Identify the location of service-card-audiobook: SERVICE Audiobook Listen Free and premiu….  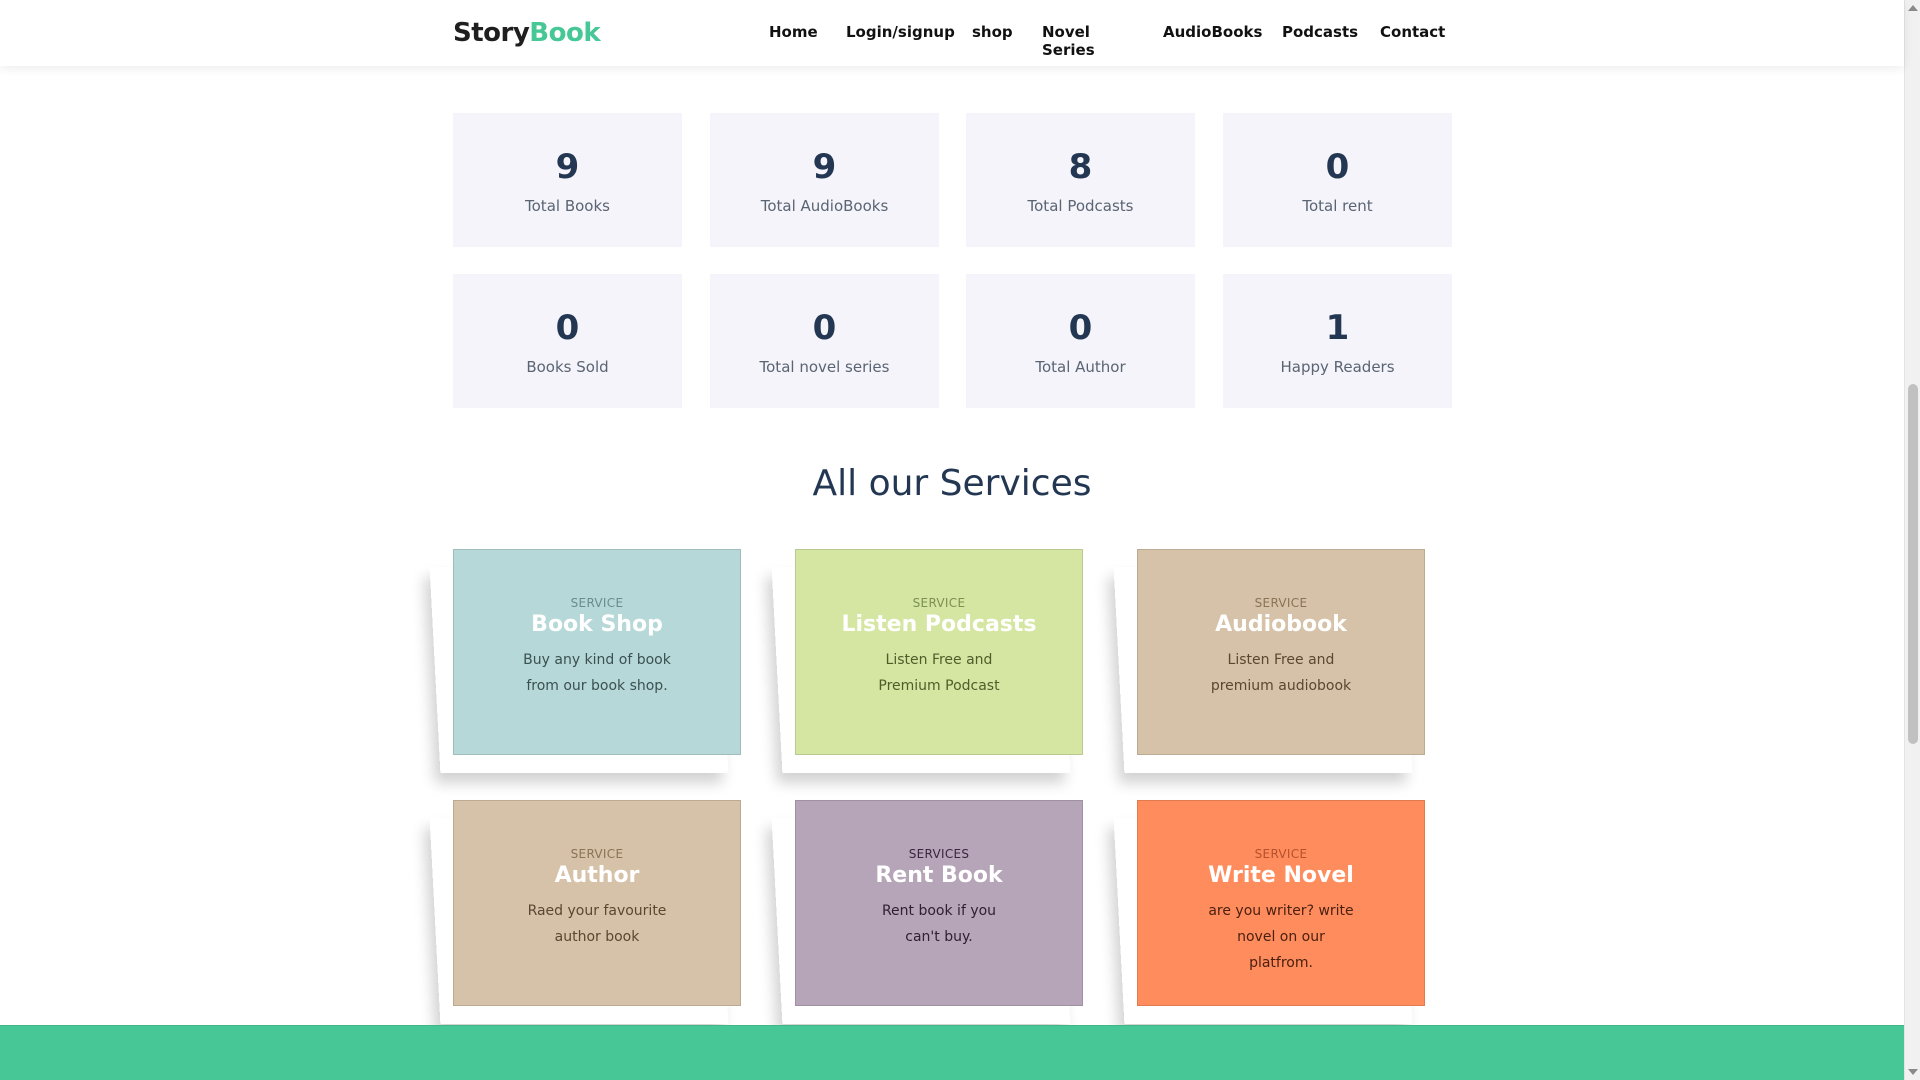
(1281, 652).